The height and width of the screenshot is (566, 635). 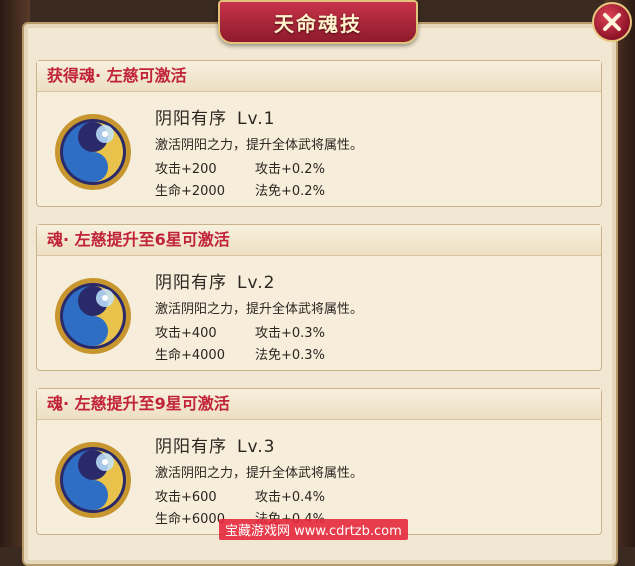 What do you see at coordinates (190, 355) in the screenshot?
I see `stat-hp-flat: 生命+4000` at bounding box center [190, 355].